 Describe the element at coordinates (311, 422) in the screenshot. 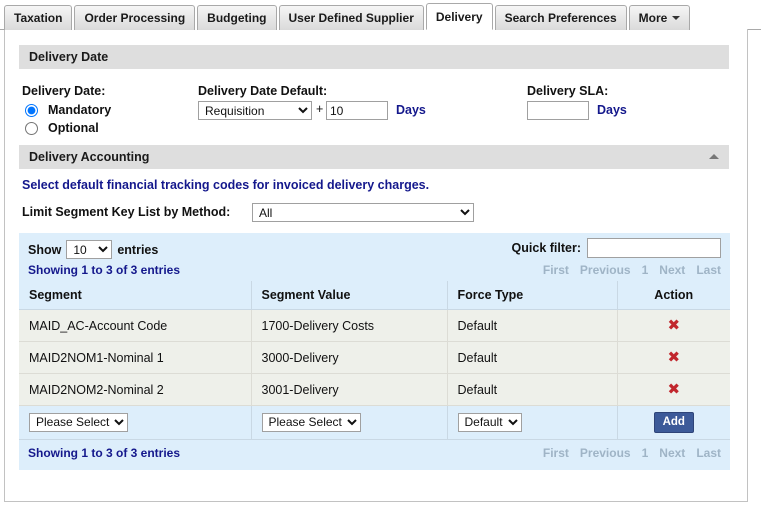

I see `new-segment-value-select: Please Select` at that location.